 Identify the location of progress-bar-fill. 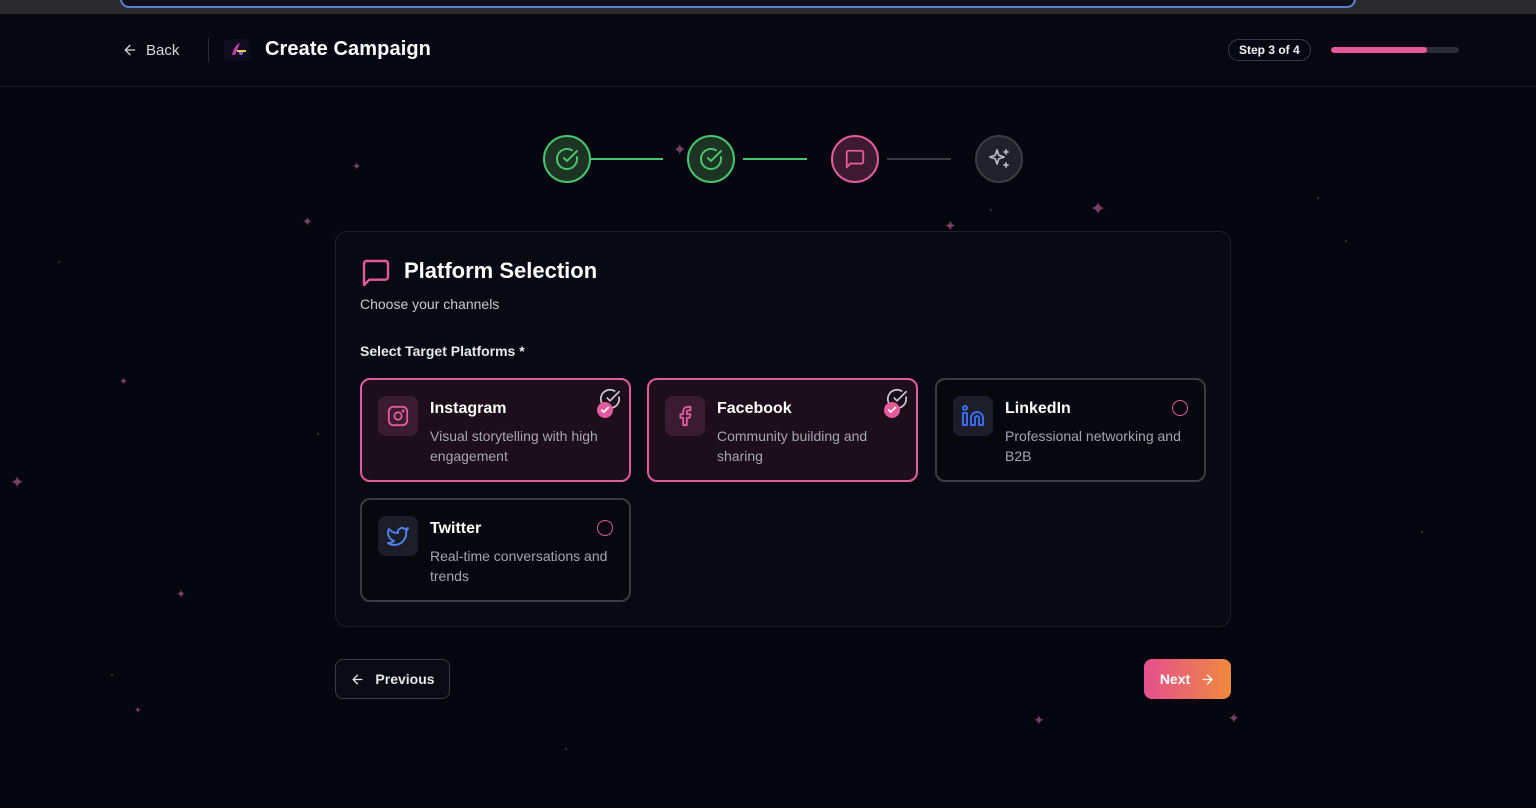
(1379, 50).